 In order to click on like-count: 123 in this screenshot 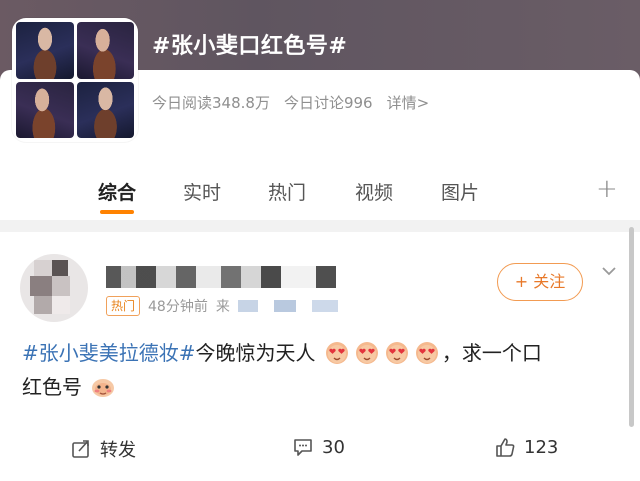, I will do `click(541, 447)`.